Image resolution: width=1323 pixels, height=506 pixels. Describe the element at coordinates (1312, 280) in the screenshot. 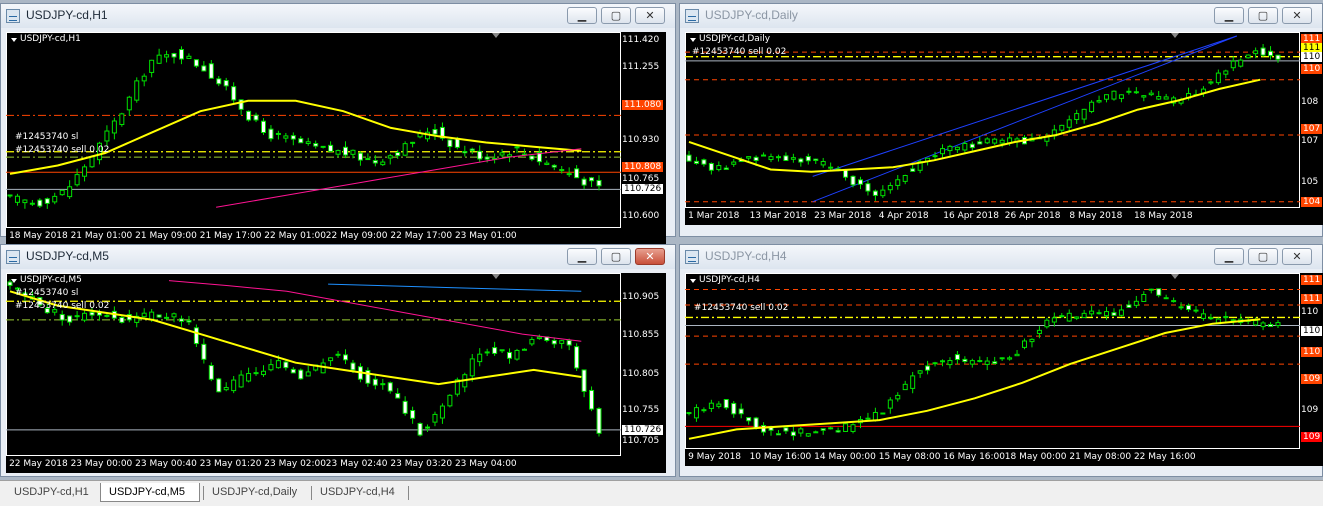

I see `price-axis-label-0: 111` at that location.